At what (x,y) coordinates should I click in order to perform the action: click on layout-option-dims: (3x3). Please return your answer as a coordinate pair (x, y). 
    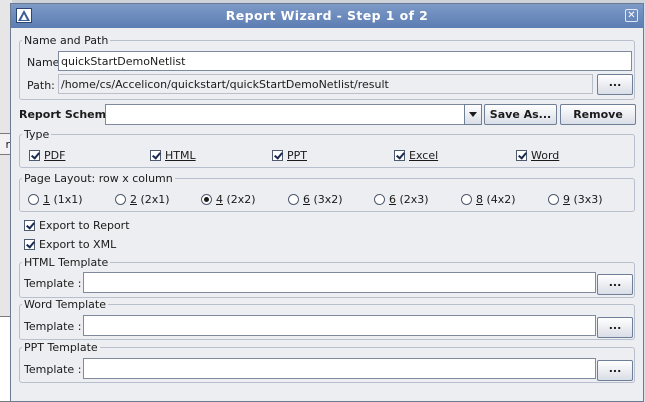
    Looking at the image, I should click on (588, 199).